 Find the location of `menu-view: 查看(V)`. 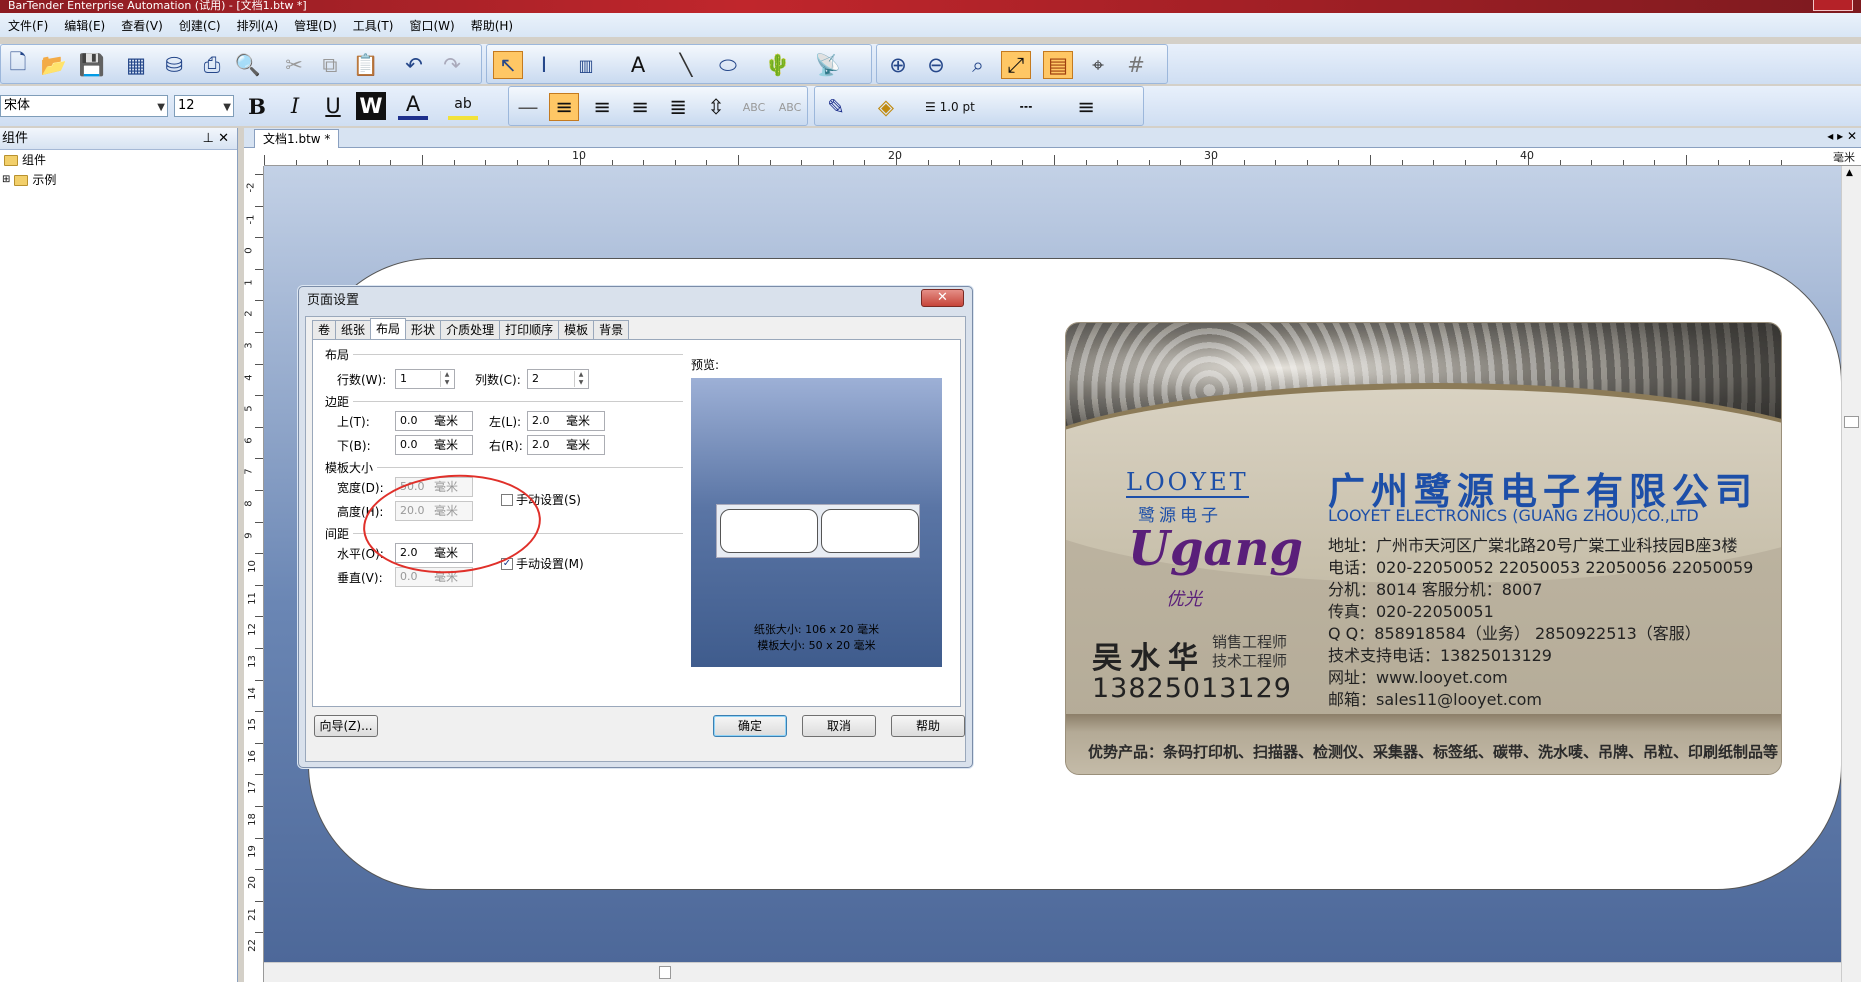

menu-view: 查看(V) is located at coordinates (142, 25).